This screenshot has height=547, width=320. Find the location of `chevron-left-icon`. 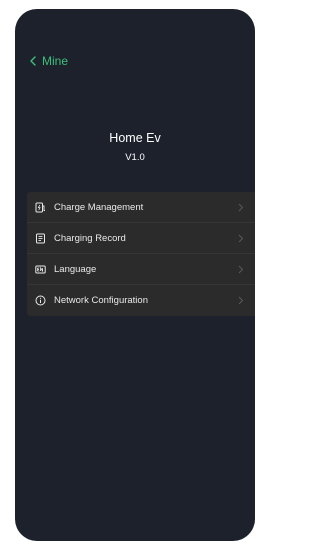

chevron-left-icon is located at coordinates (33, 61).